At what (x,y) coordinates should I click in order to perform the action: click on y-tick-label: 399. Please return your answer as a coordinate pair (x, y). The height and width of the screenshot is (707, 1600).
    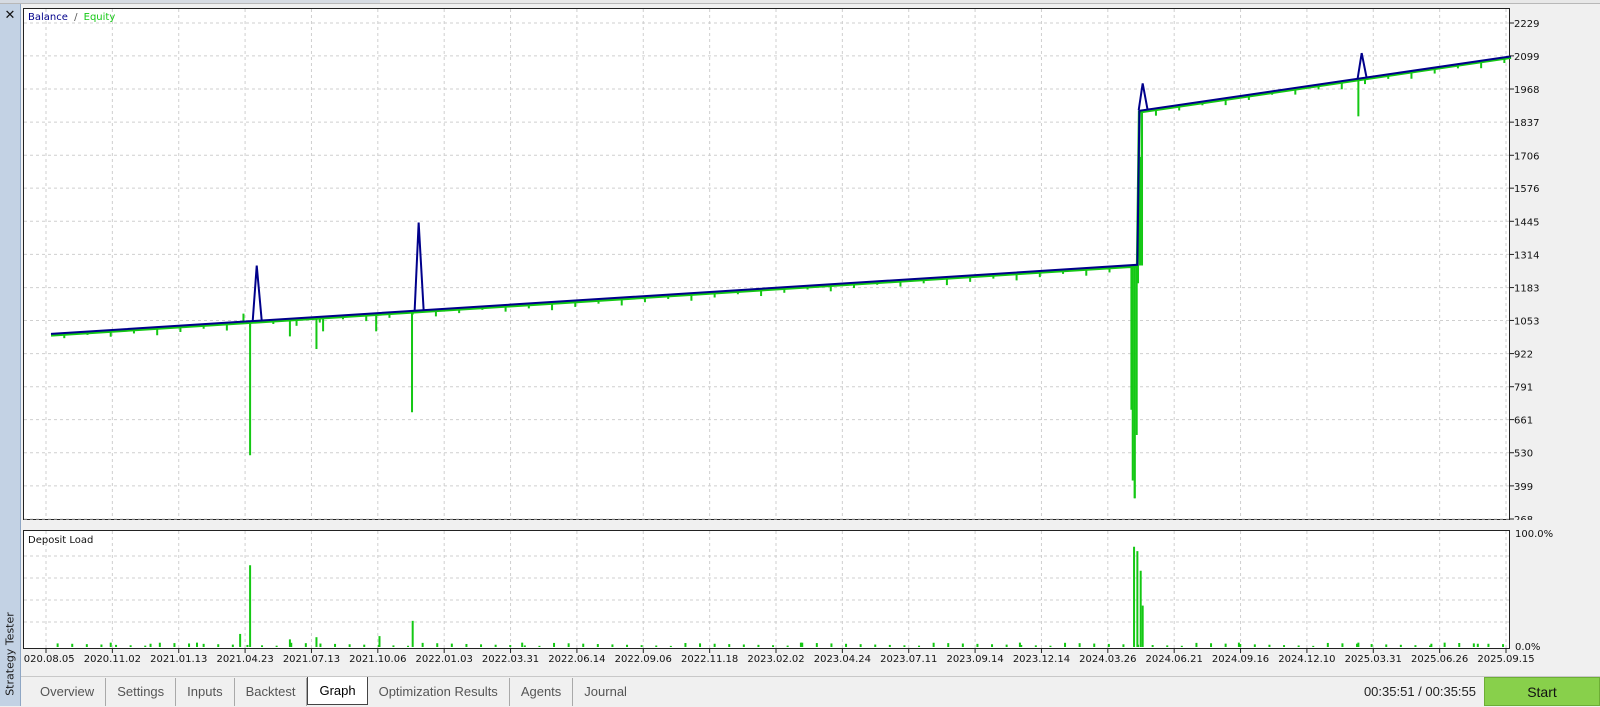
    Looking at the image, I should click on (1523, 487).